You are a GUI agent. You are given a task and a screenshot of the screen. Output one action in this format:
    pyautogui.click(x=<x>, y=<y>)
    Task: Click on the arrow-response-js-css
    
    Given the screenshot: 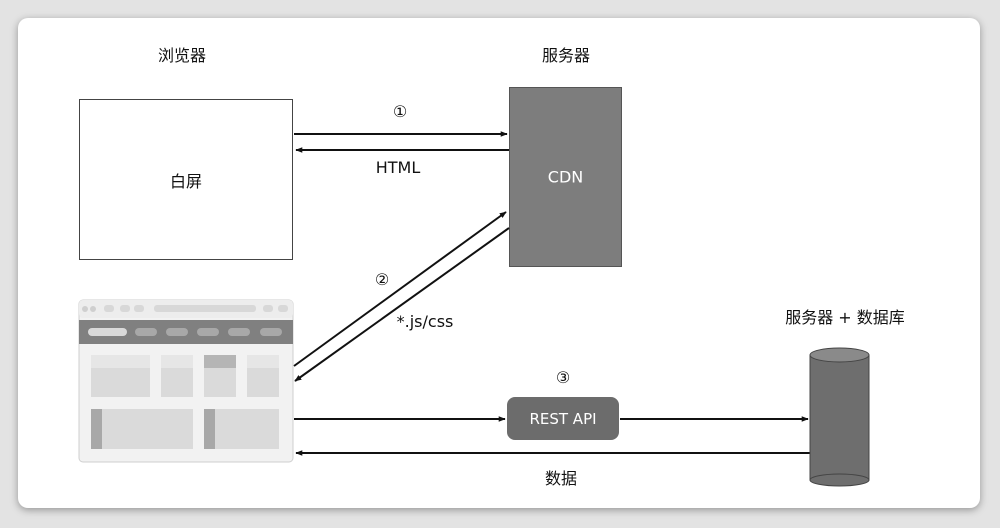 What is the action you would take?
    pyautogui.click(x=402, y=304)
    